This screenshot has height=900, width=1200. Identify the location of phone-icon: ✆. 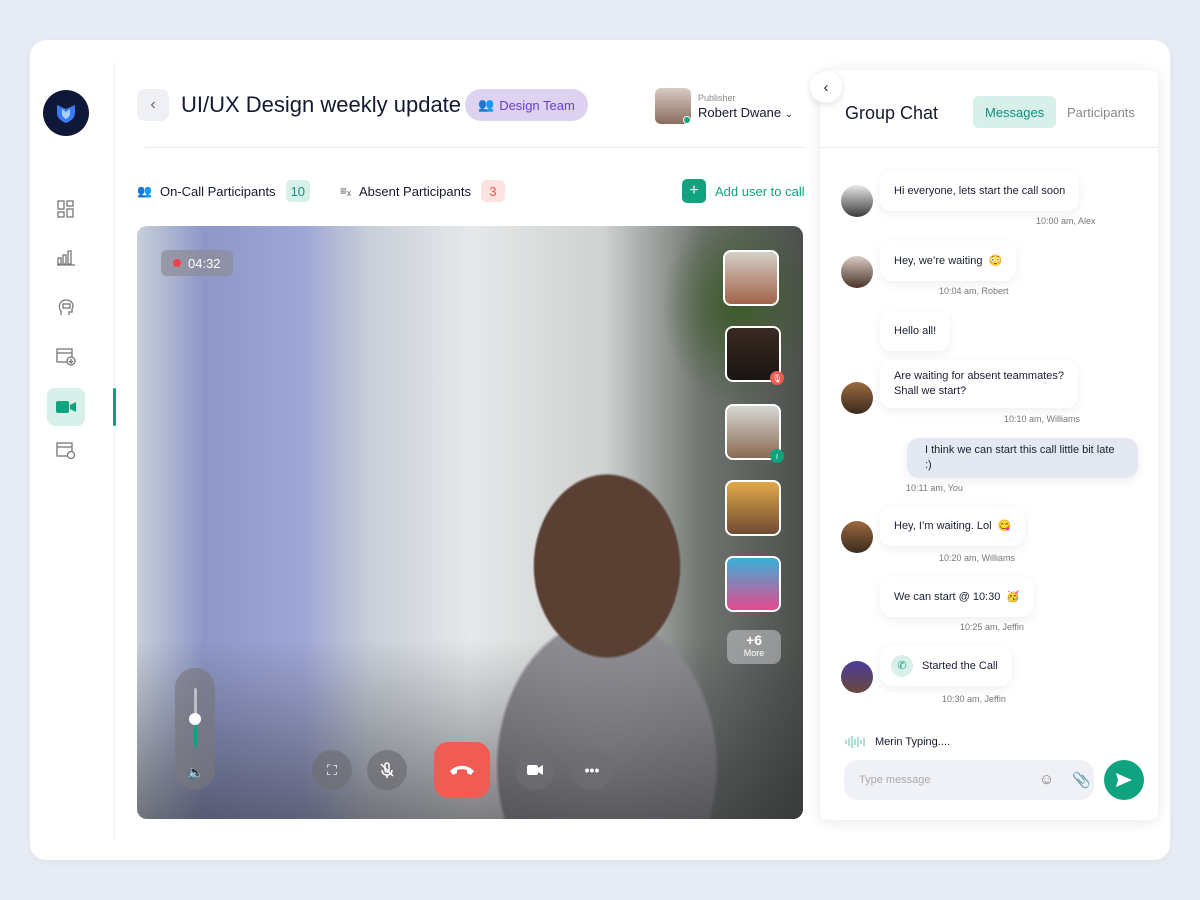
(902, 666).